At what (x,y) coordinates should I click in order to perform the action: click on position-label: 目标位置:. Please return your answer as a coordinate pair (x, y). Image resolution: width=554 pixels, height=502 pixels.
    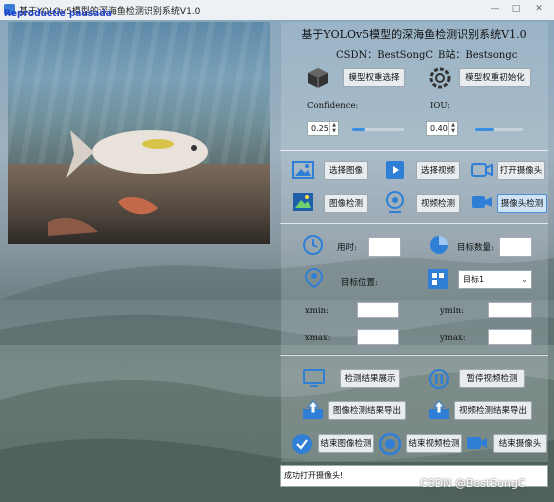
    Looking at the image, I should click on (359, 283).